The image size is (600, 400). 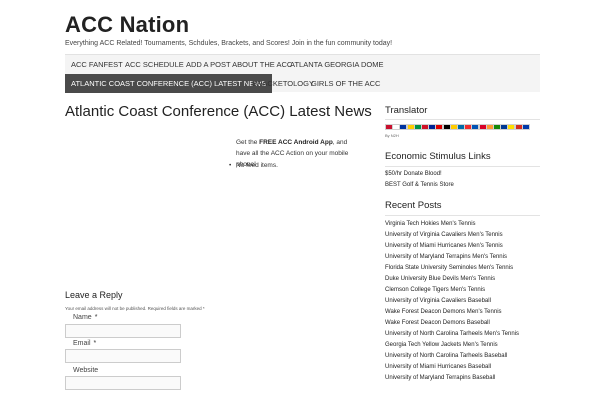 What do you see at coordinates (413, 174) in the screenshot?
I see `economic-link: $50/hr Donate Blood!` at bounding box center [413, 174].